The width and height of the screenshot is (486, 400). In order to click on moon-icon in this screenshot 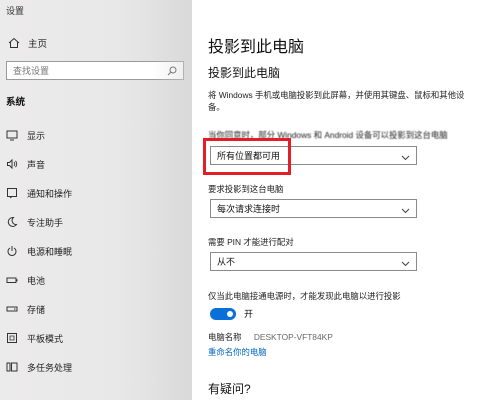, I will do `click(12, 222)`.